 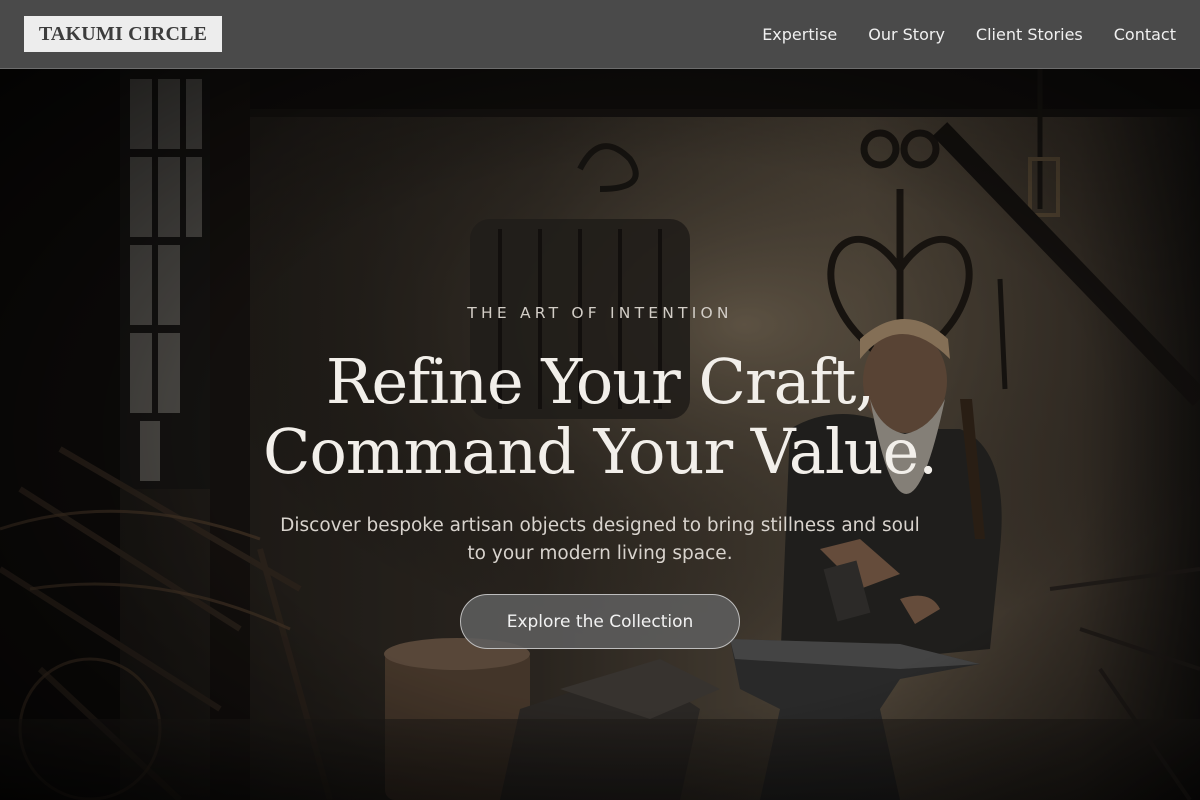 I want to click on hero-headline-line-2: Command Your Value., so click(x=600, y=451).